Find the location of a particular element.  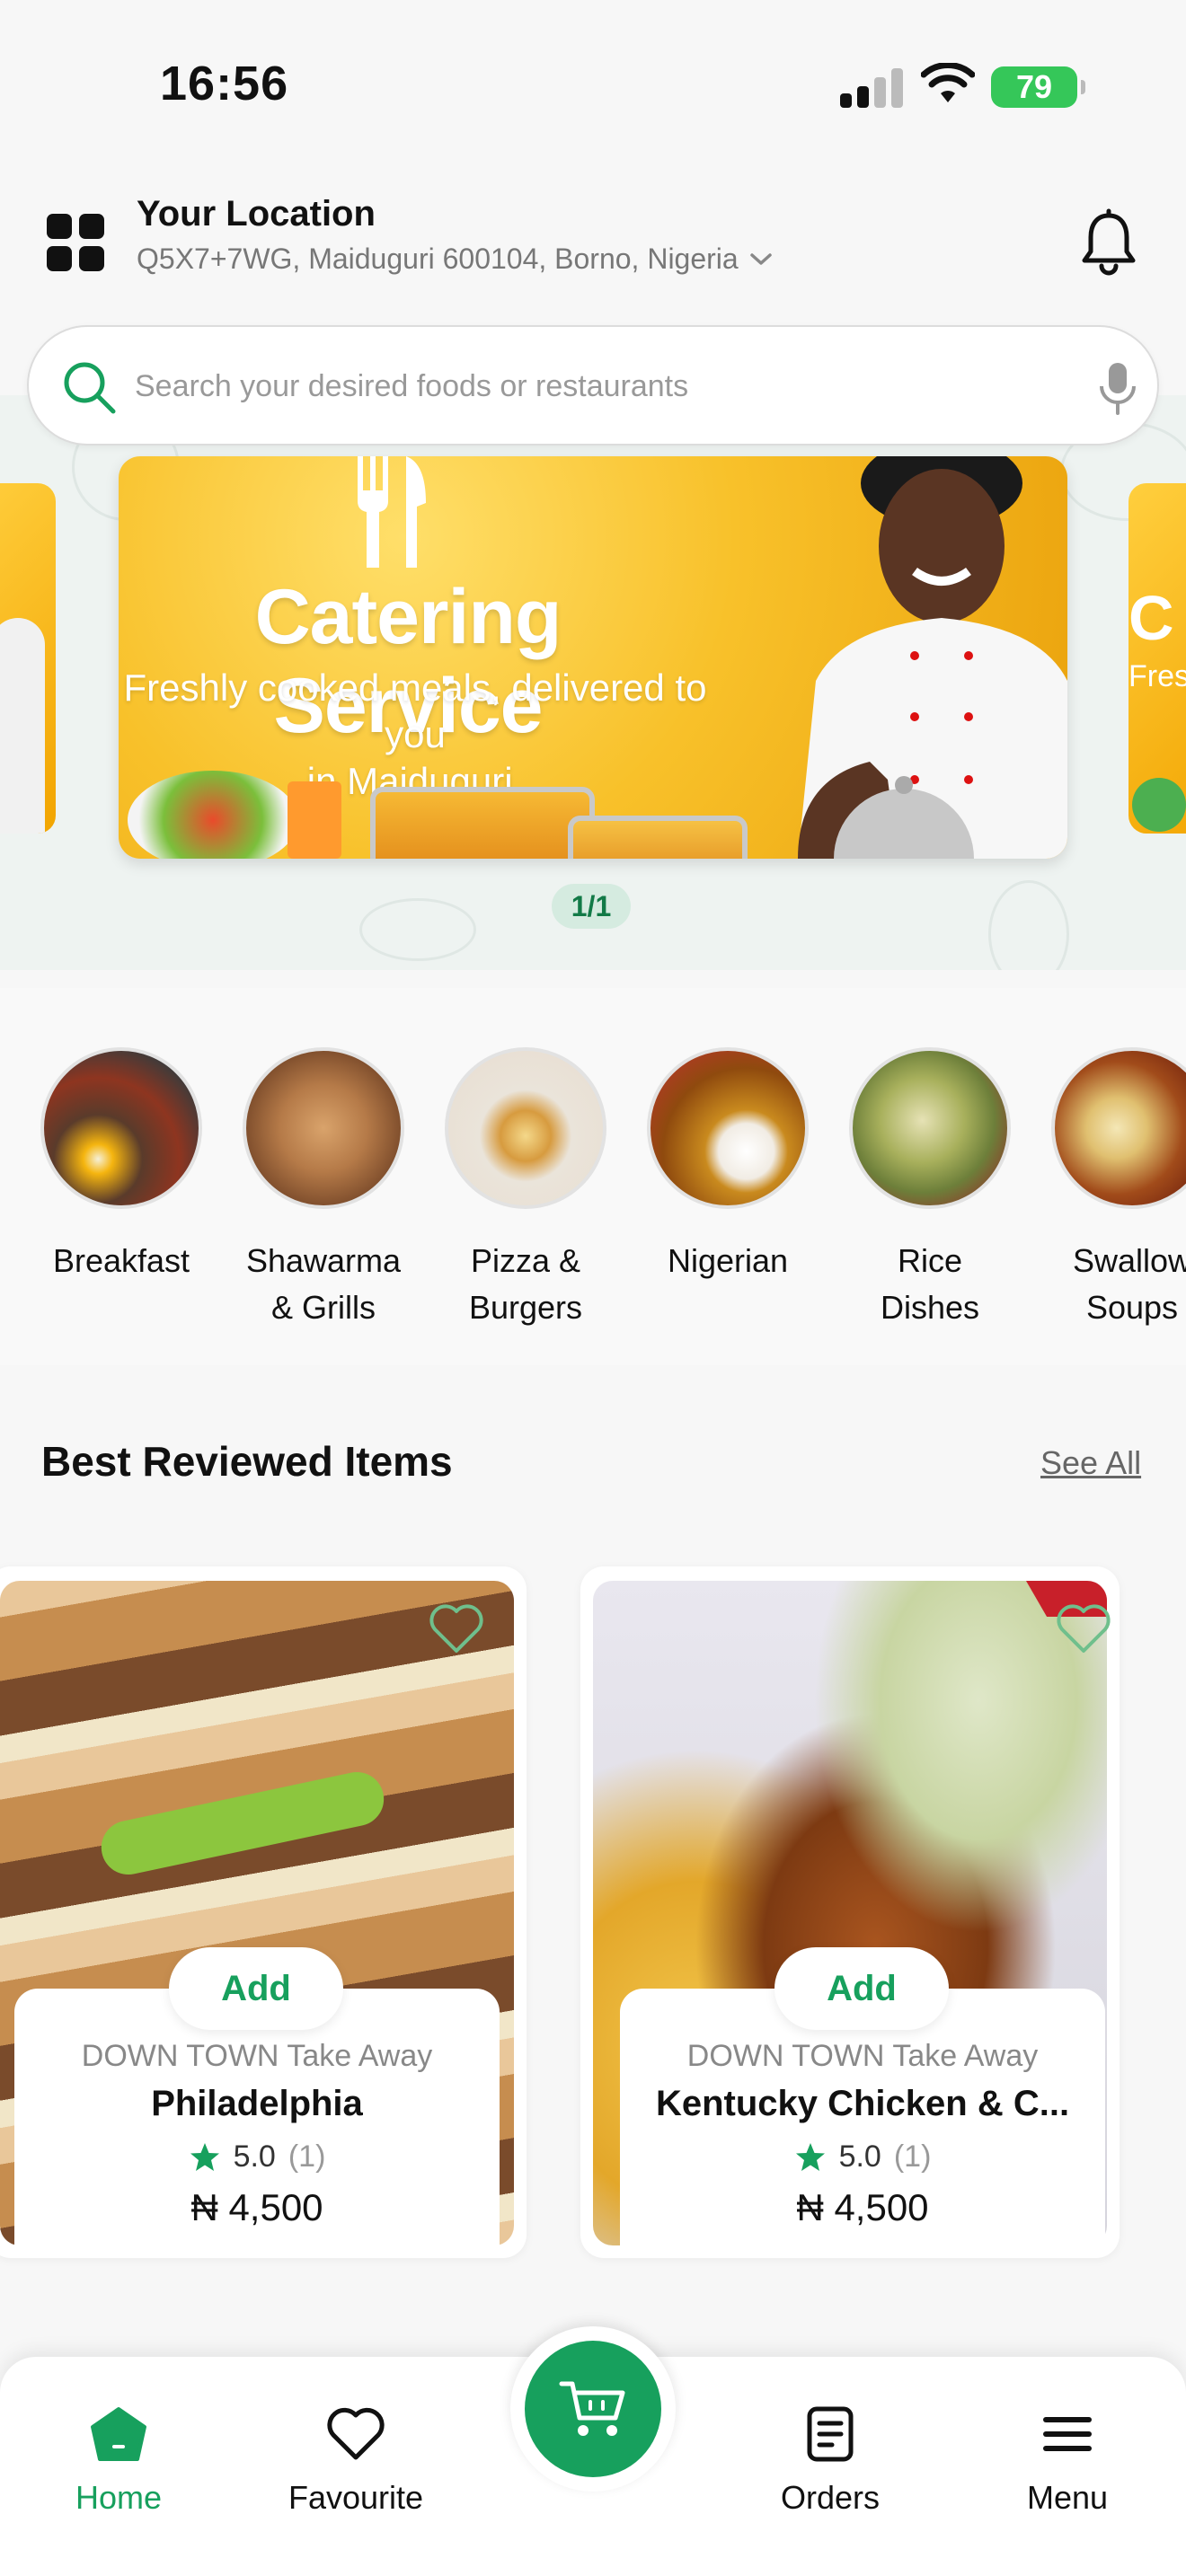

category-swallow-soups: Swallow Soups is located at coordinates (1109, 1189).